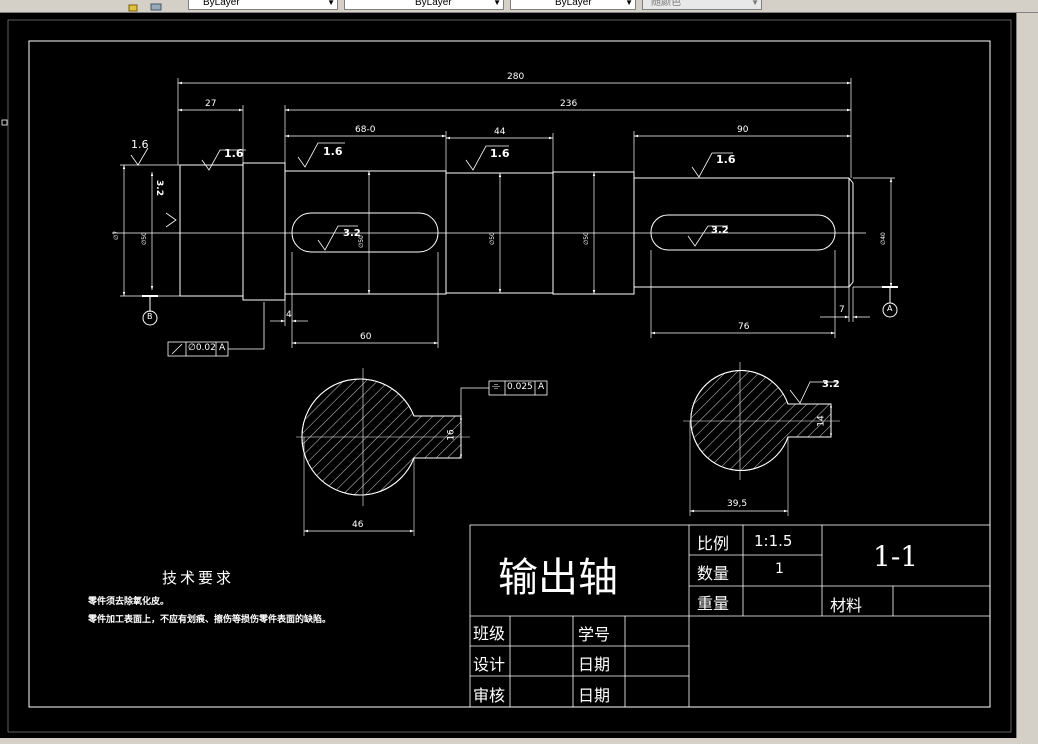  I want to click on scale-value: 1:1.5, so click(773, 541).